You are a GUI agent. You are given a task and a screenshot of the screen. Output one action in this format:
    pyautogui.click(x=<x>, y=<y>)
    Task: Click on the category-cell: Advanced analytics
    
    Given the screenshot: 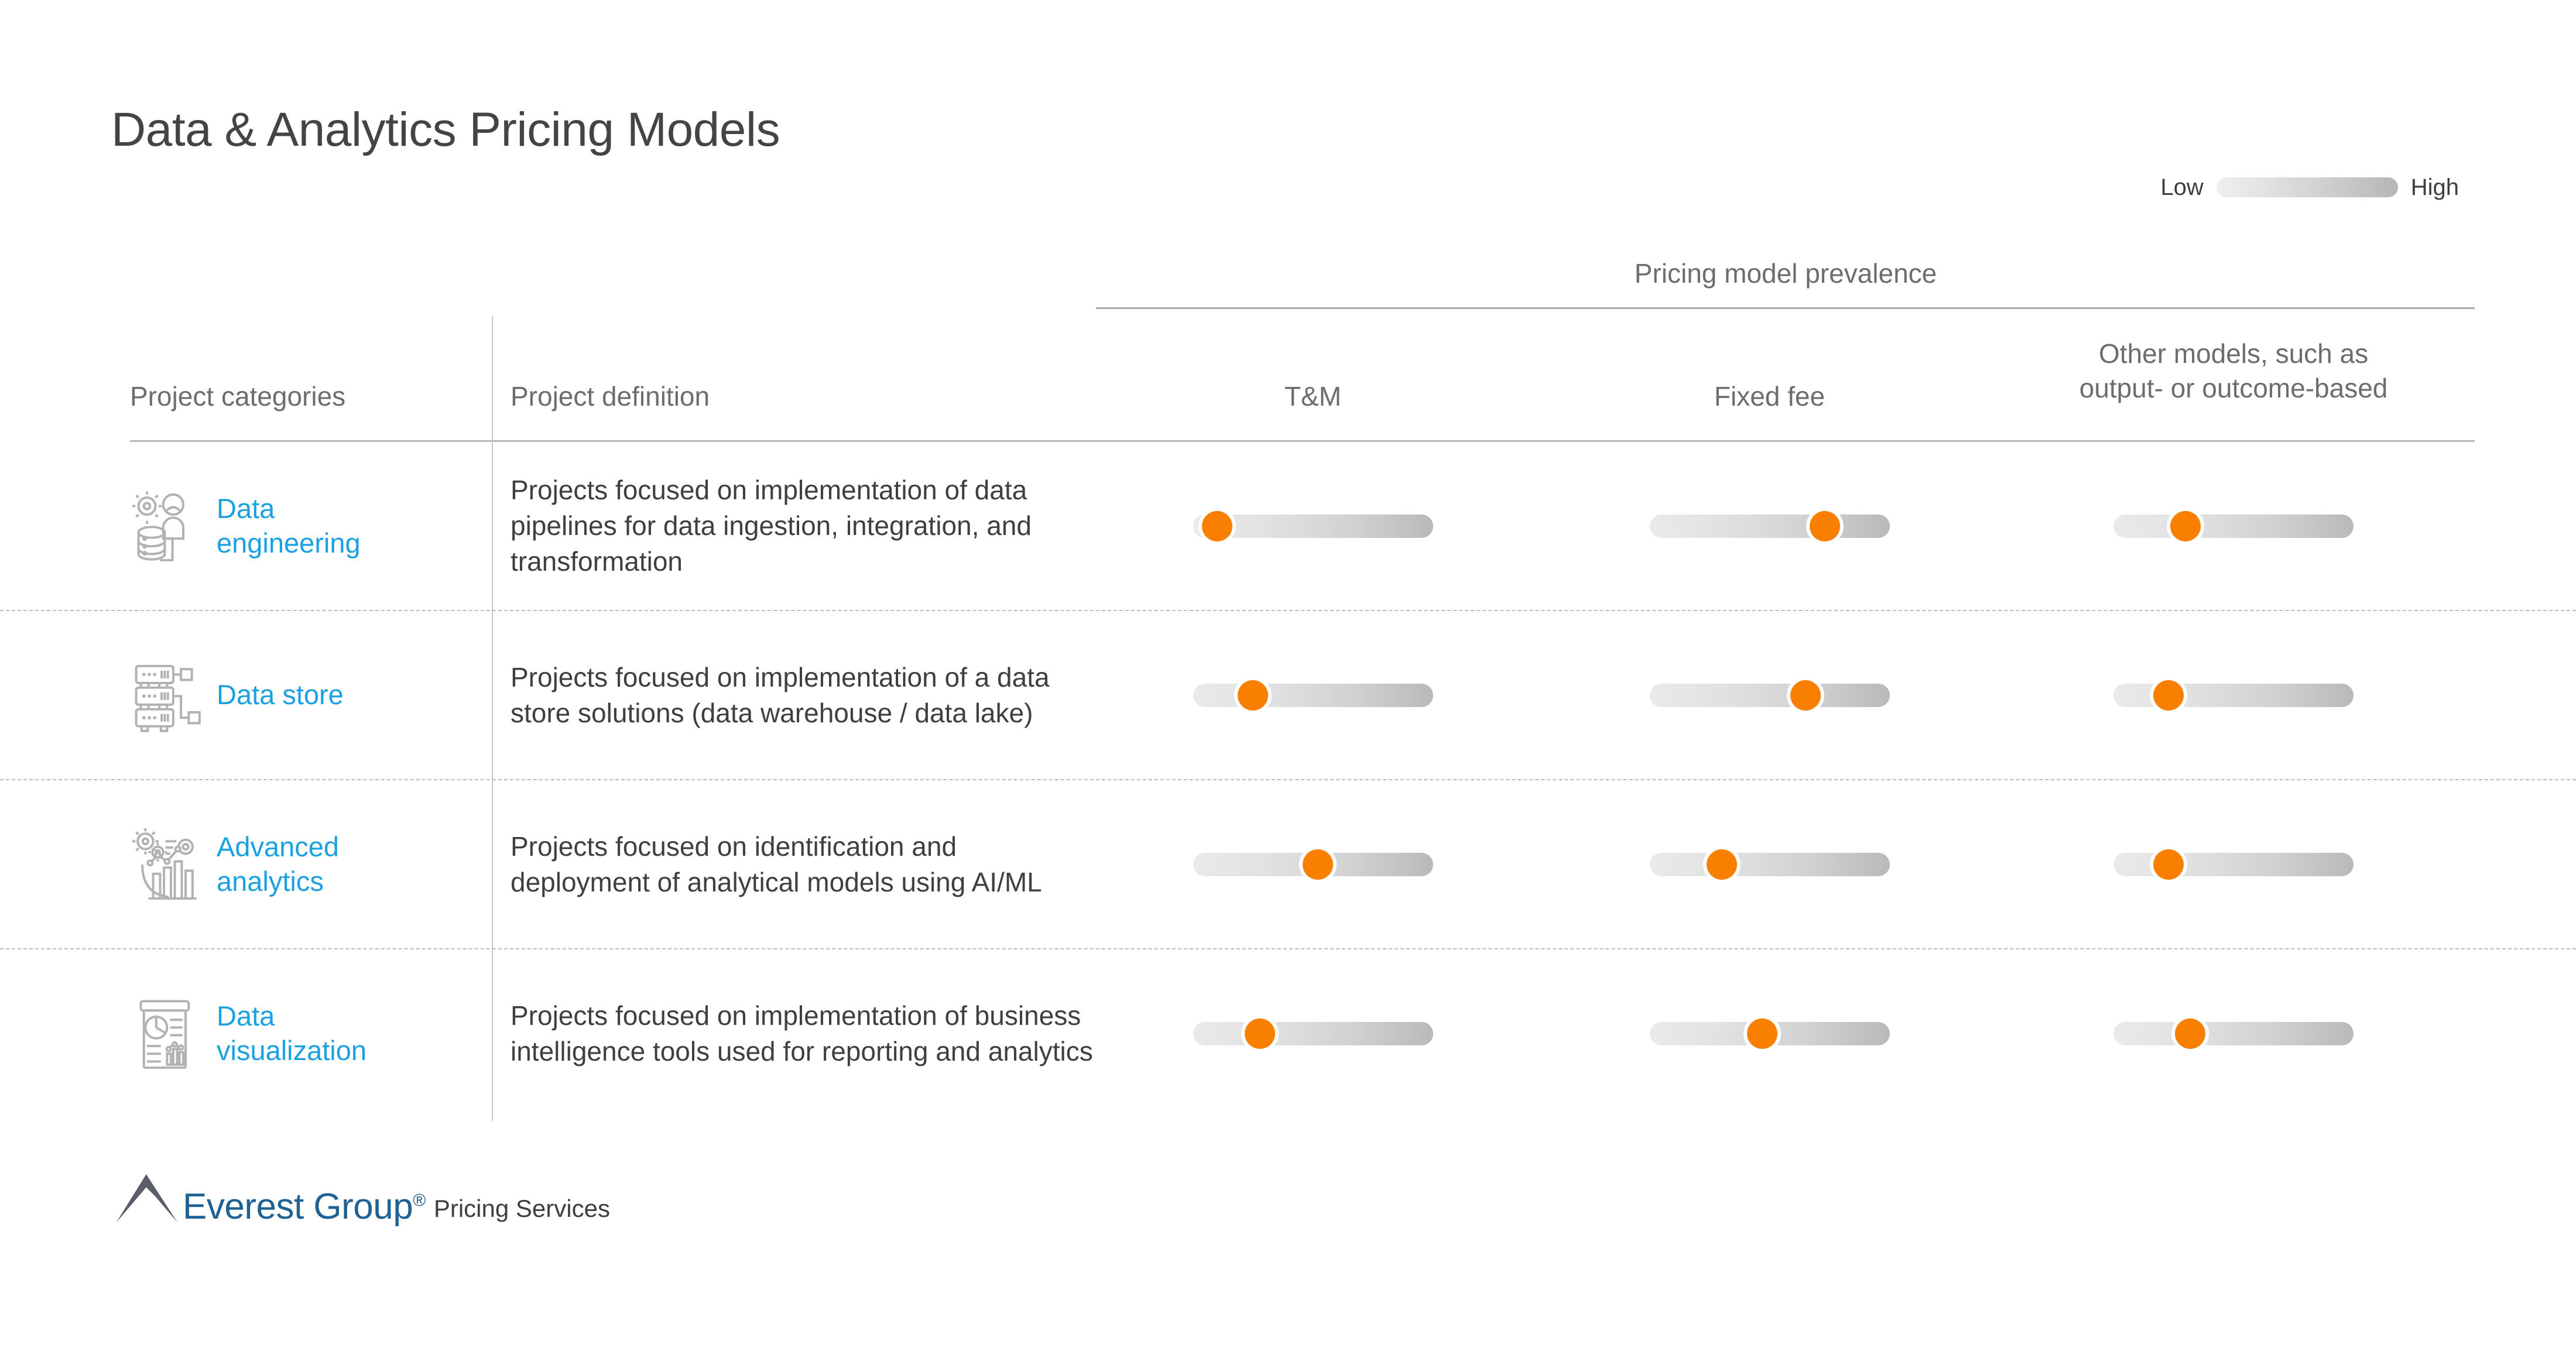 What is the action you would take?
    pyautogui.click(x=305, y=864)
    